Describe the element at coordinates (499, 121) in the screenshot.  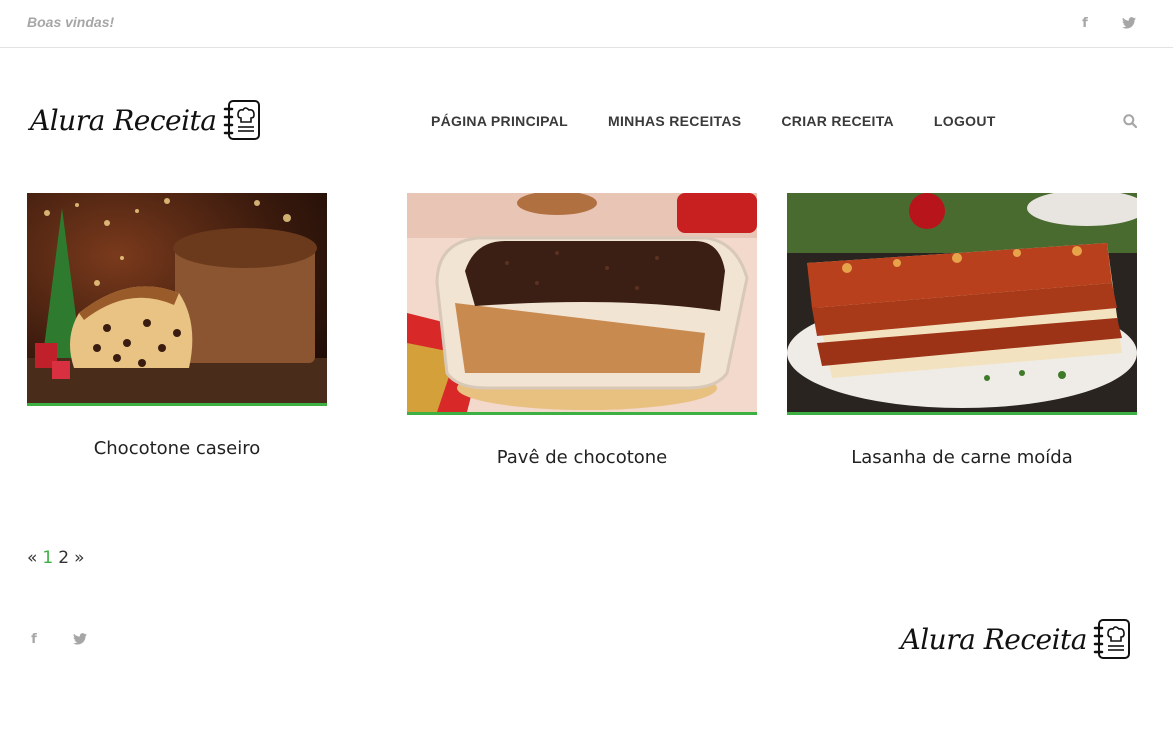
I see `nav-home: PÁGINA PRINCIPAL` at that location.